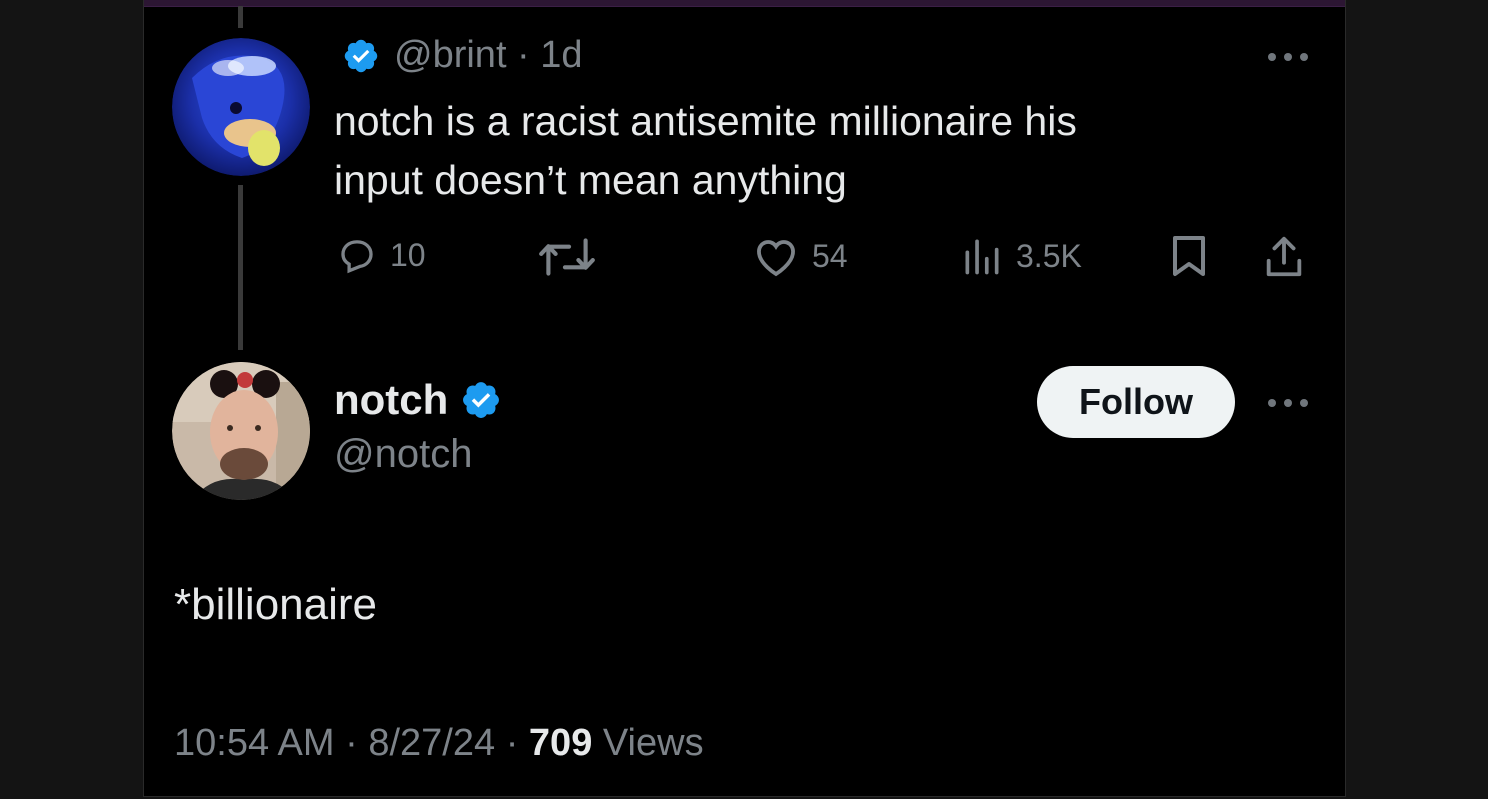  I want to click on tweet-meta: 10:54 AM · 8/27/24 · 709 Views, so click(439, 743).